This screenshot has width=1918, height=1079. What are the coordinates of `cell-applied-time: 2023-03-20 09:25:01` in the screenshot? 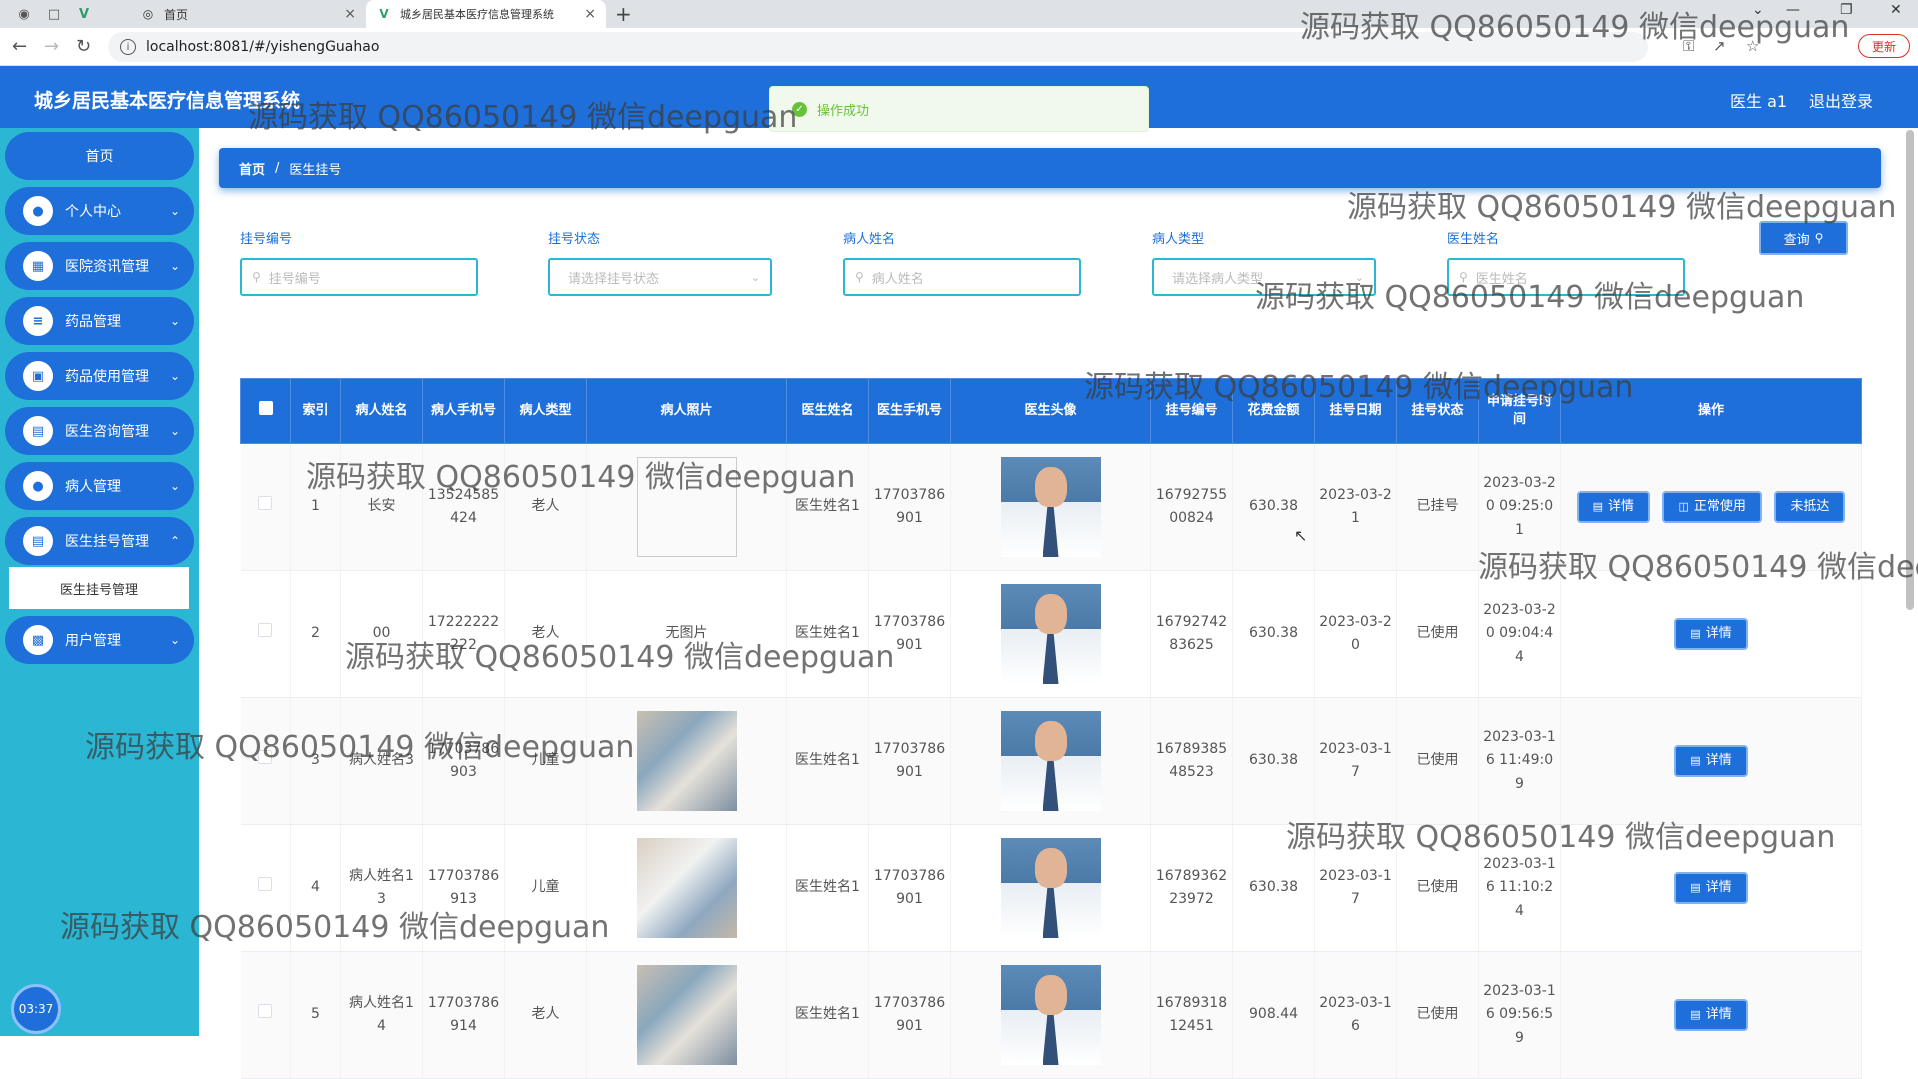 It's located at (1519, 507).